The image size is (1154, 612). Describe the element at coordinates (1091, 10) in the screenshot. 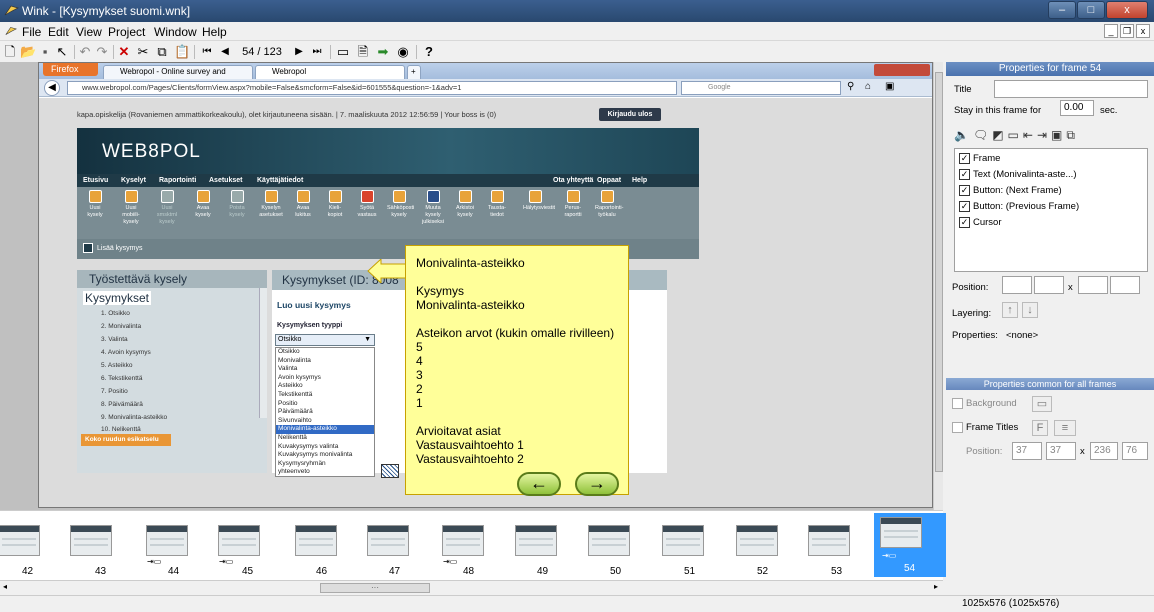

I see `maximize-button: □` at that location.